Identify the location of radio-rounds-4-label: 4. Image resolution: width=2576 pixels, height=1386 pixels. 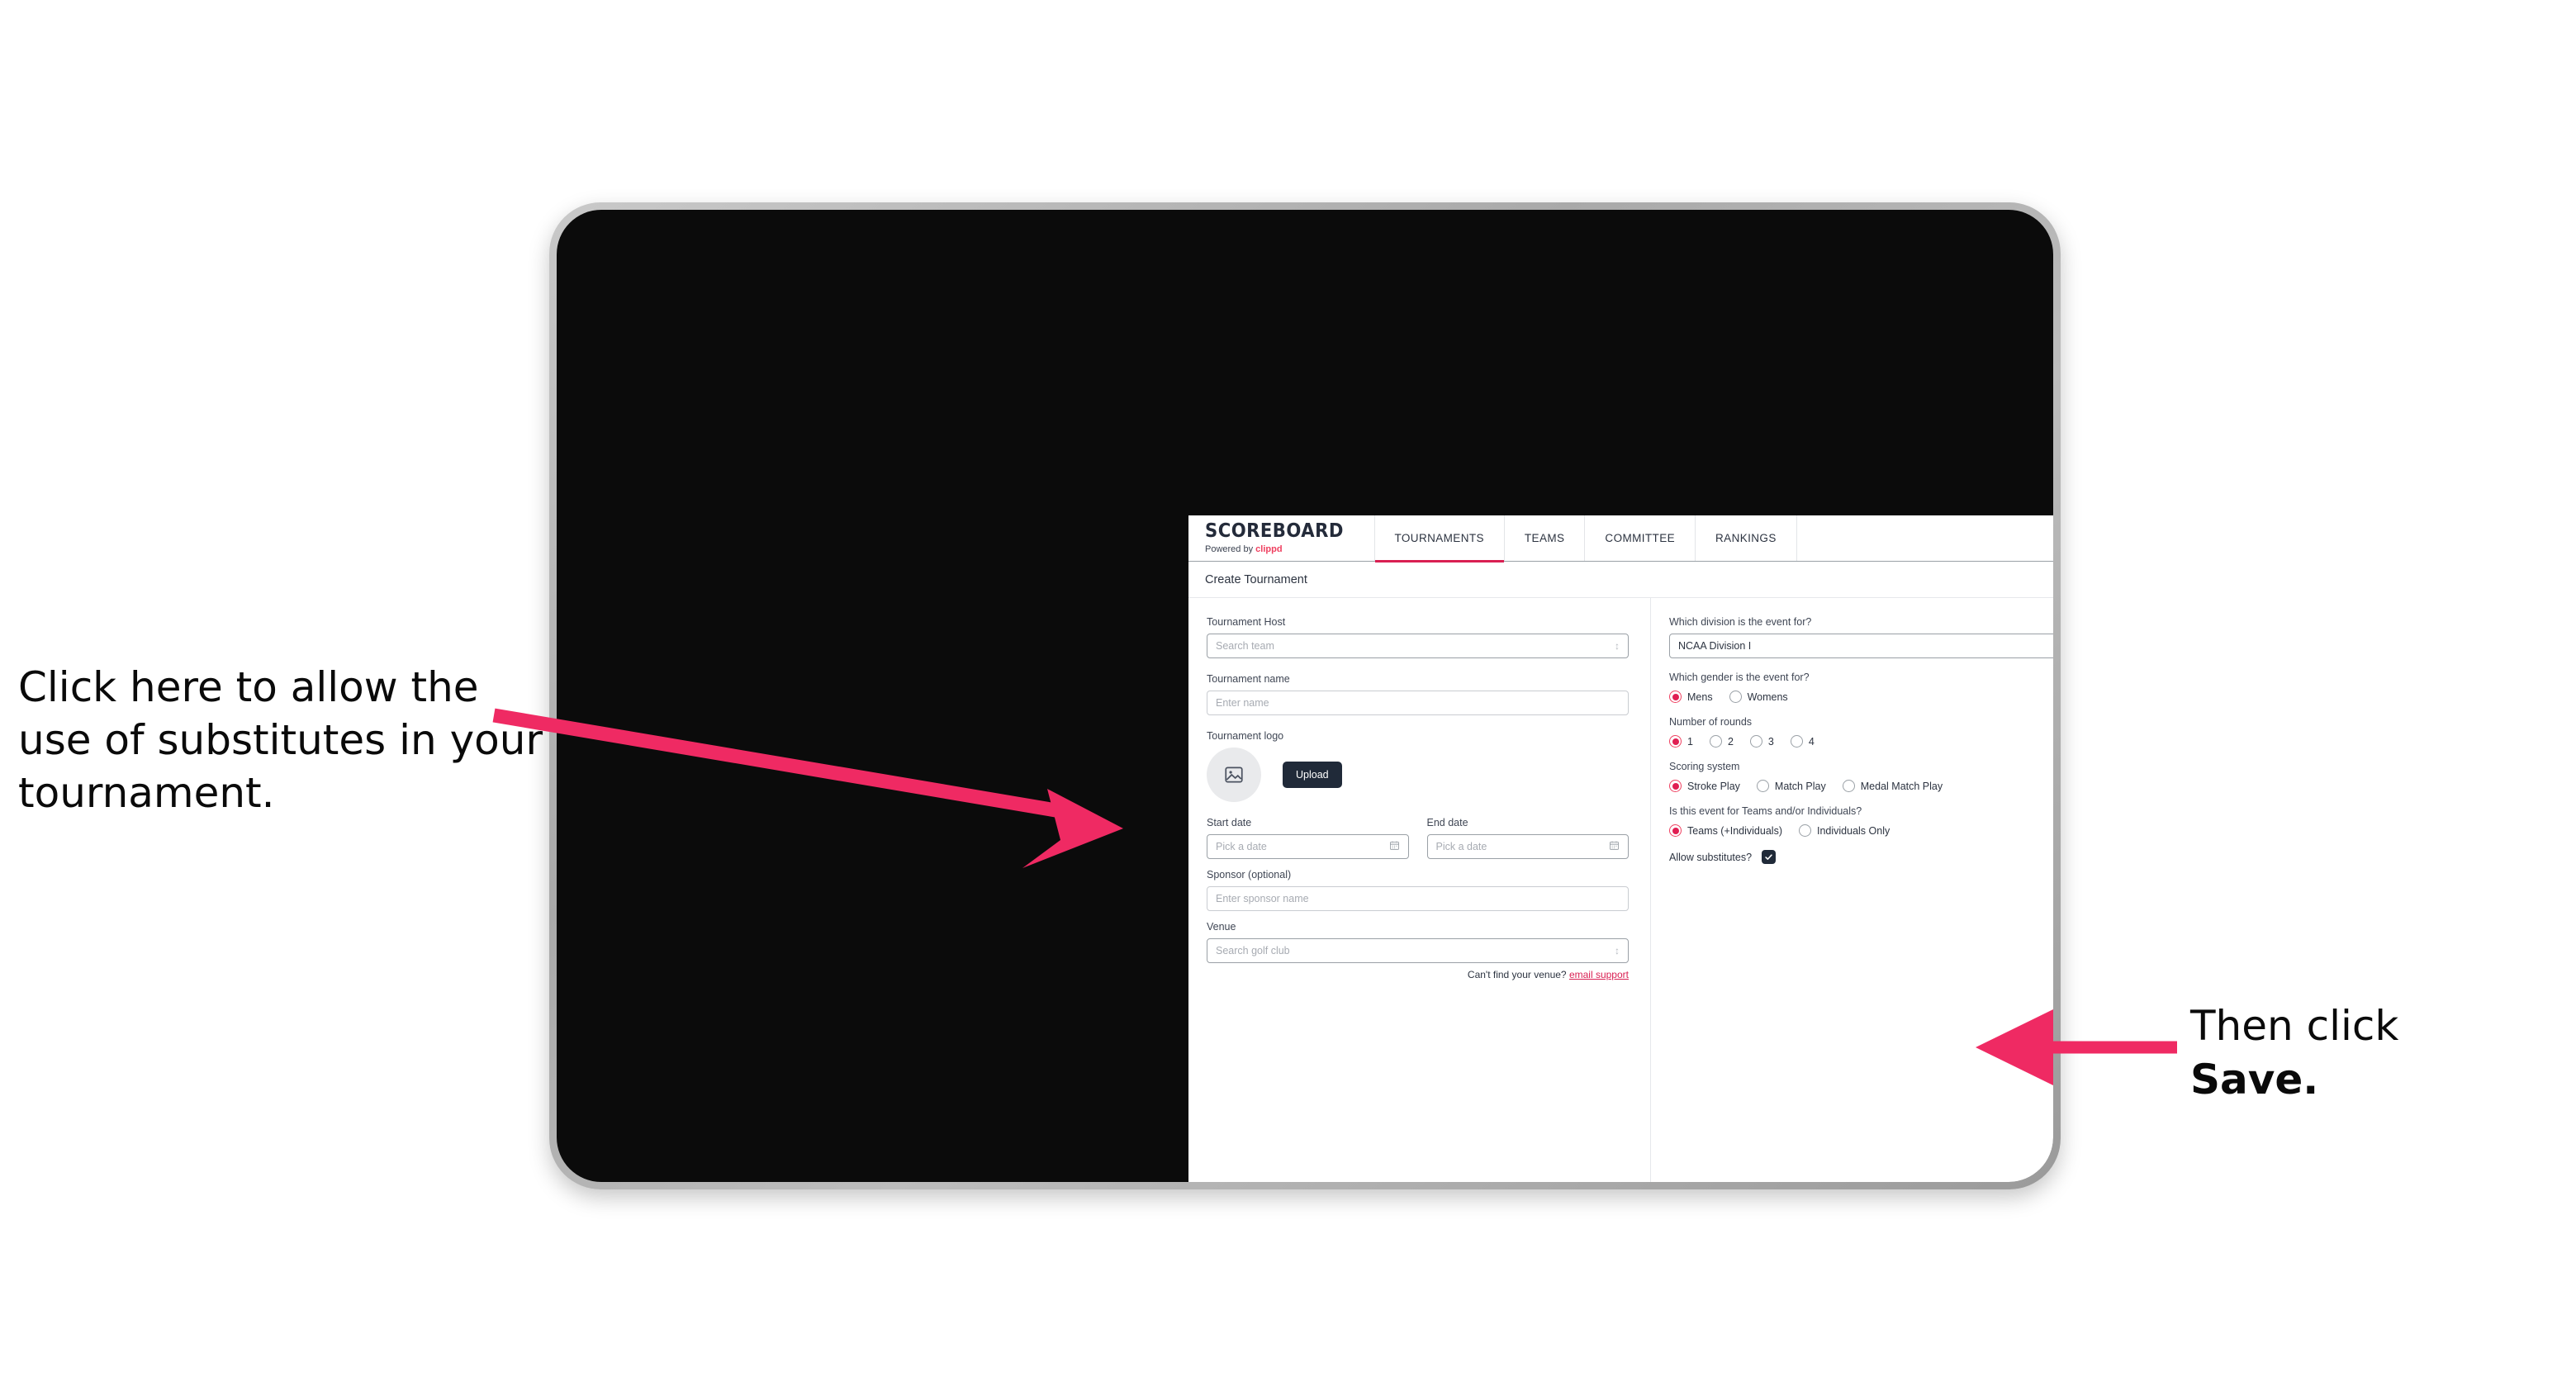
(1812, 741).